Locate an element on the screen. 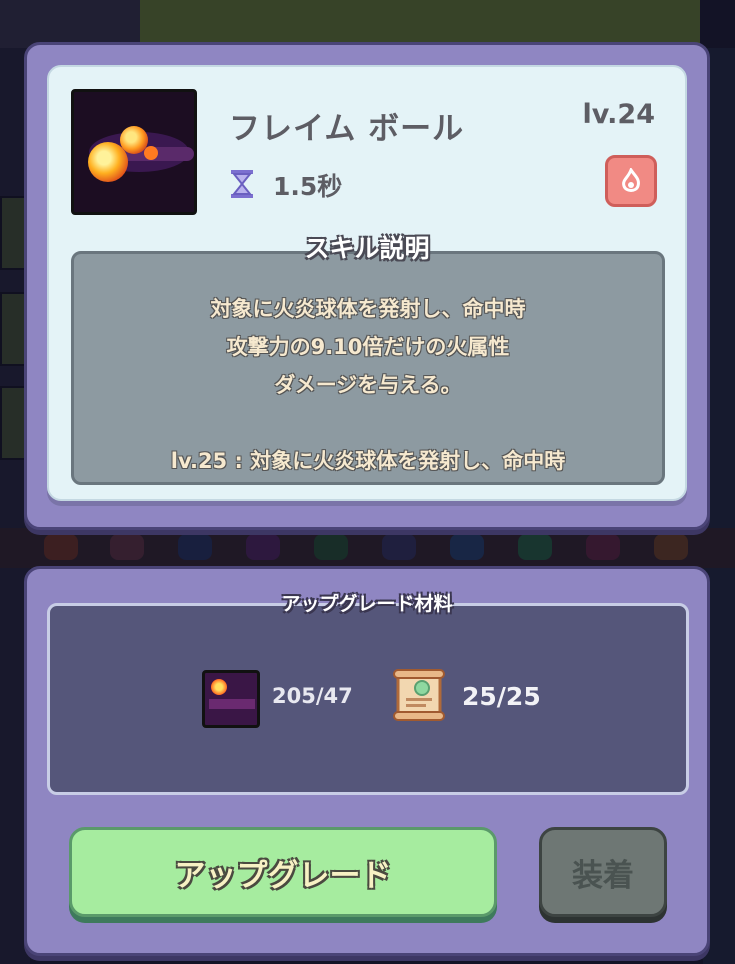 The image size is (735, 964). skill-level: lv.24 is located at coordinates (618, 114).